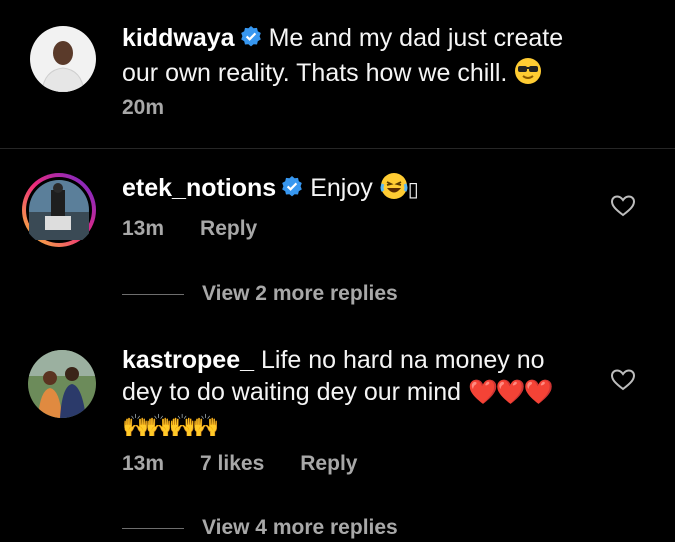 The image size is (675, 542). I want to click on view-replies-label: View 2 more replies, so click(300, 293).